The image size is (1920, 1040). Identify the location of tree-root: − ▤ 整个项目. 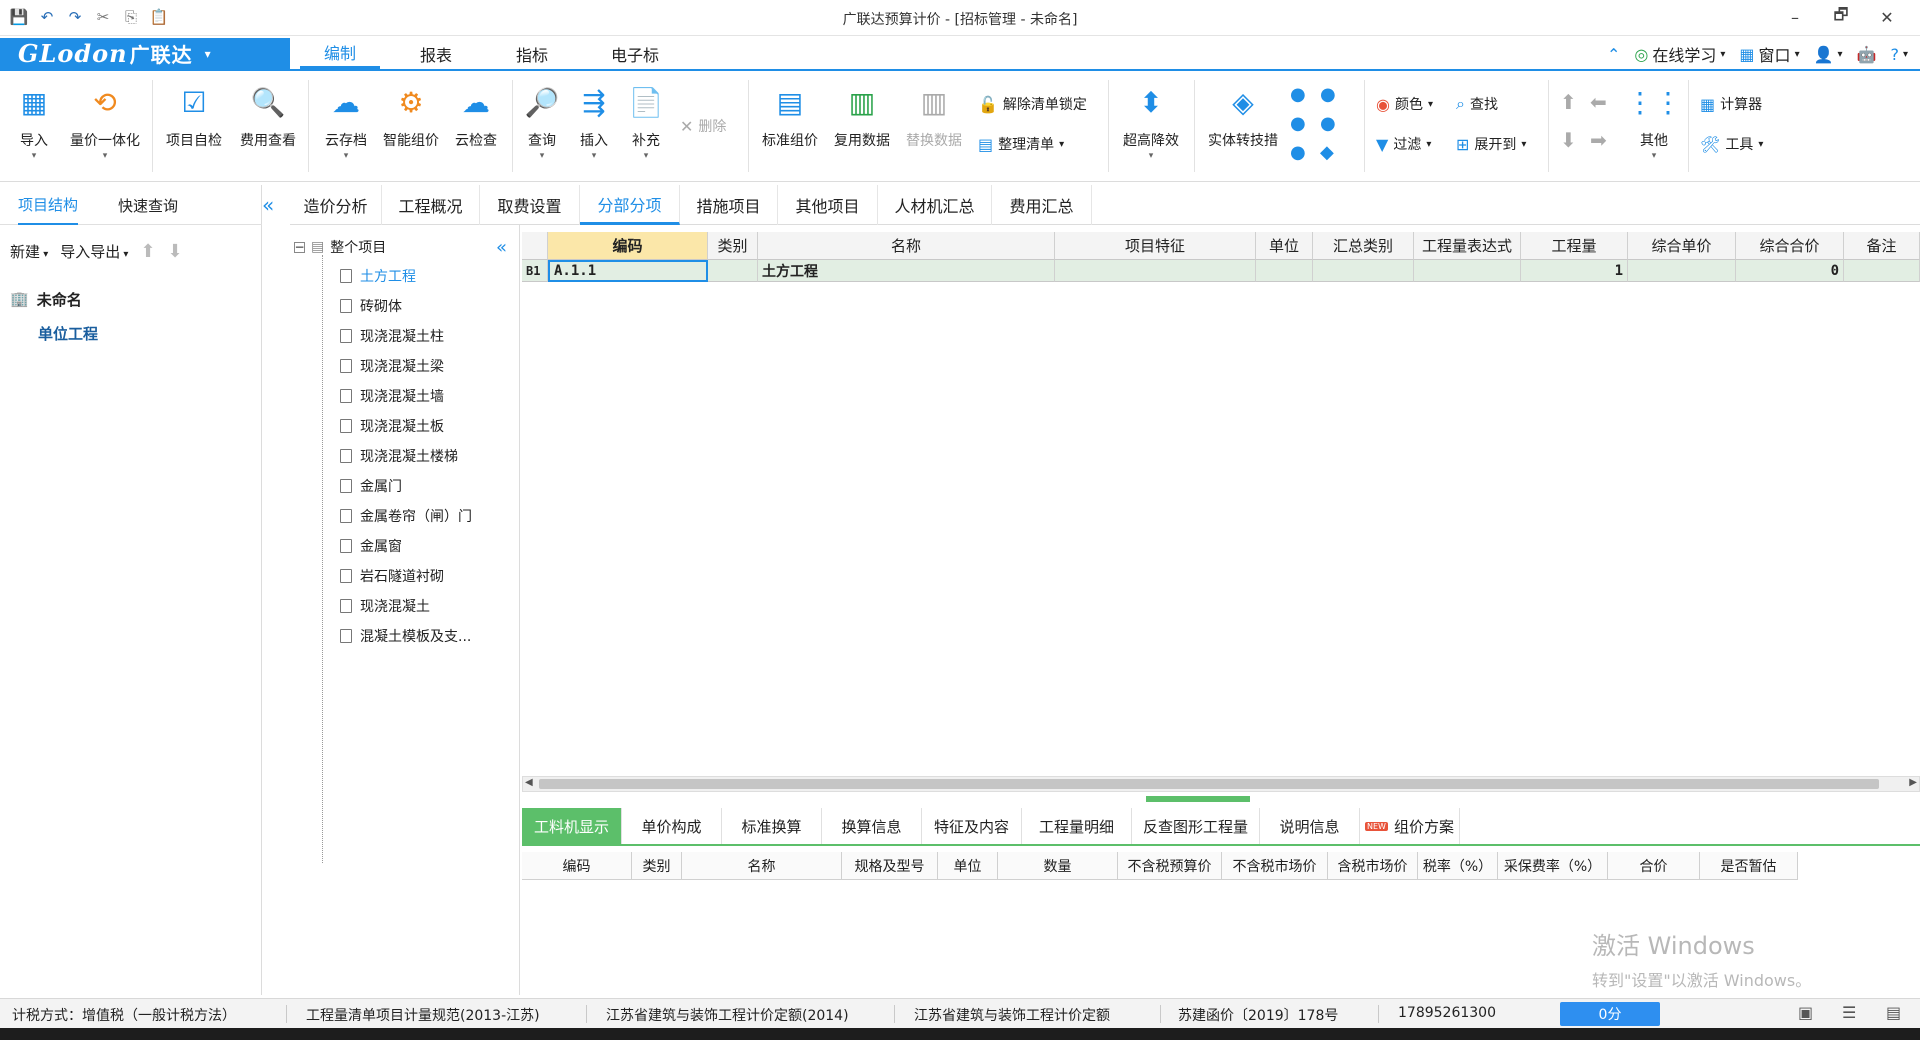
(340, 247).